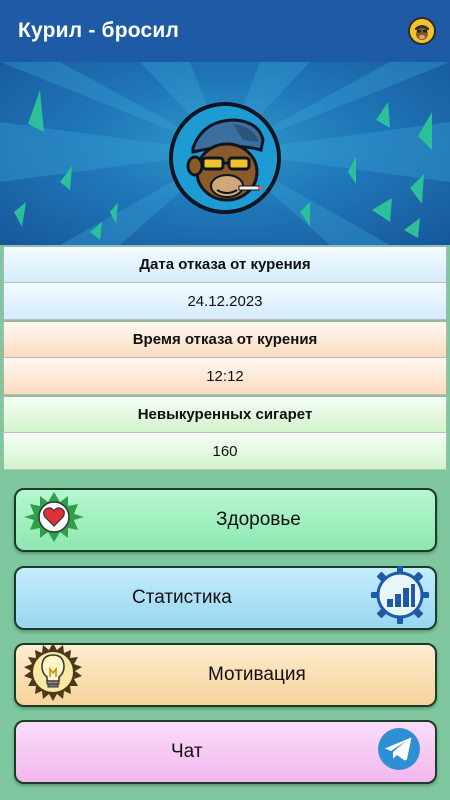  I want to click on chat-button-label: Чат, so click(187, 751).